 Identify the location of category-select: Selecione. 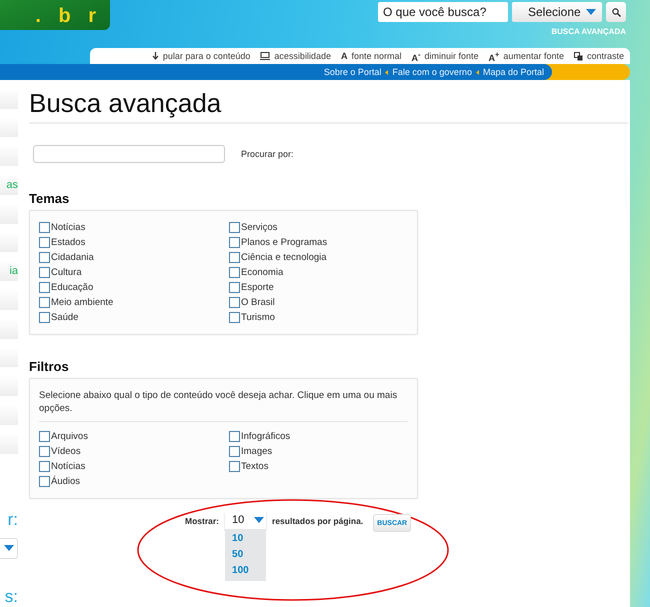
(557, 12).